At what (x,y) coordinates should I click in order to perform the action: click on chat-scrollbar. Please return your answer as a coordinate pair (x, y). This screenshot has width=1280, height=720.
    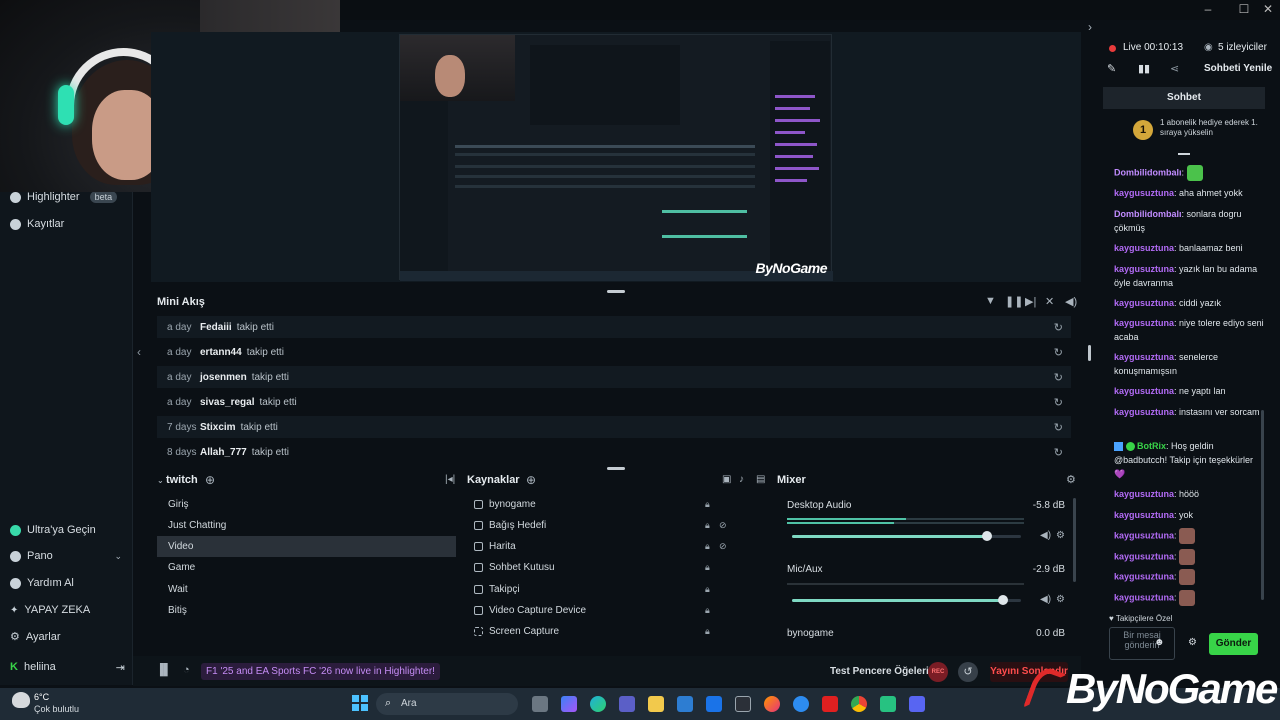
    Looking at the image, I should click on (1262, 505).